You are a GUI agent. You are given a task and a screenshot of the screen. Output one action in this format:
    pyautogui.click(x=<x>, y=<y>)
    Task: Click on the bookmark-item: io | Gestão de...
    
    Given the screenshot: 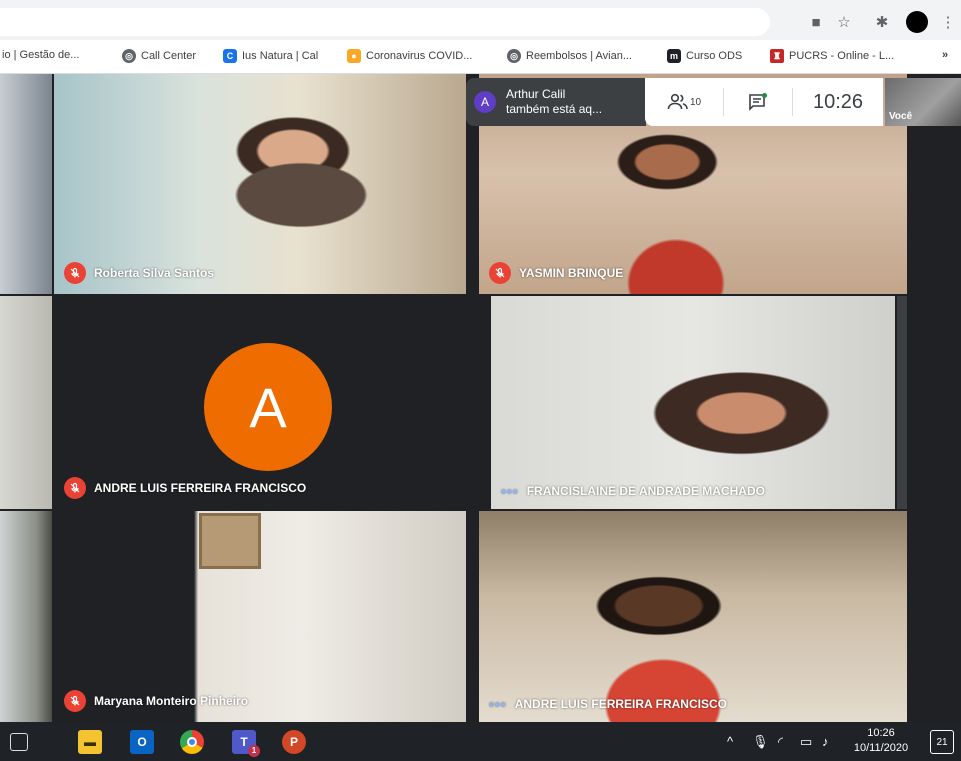 What is the action you would take?
    pyautogui.click(x=40, y=55)
    